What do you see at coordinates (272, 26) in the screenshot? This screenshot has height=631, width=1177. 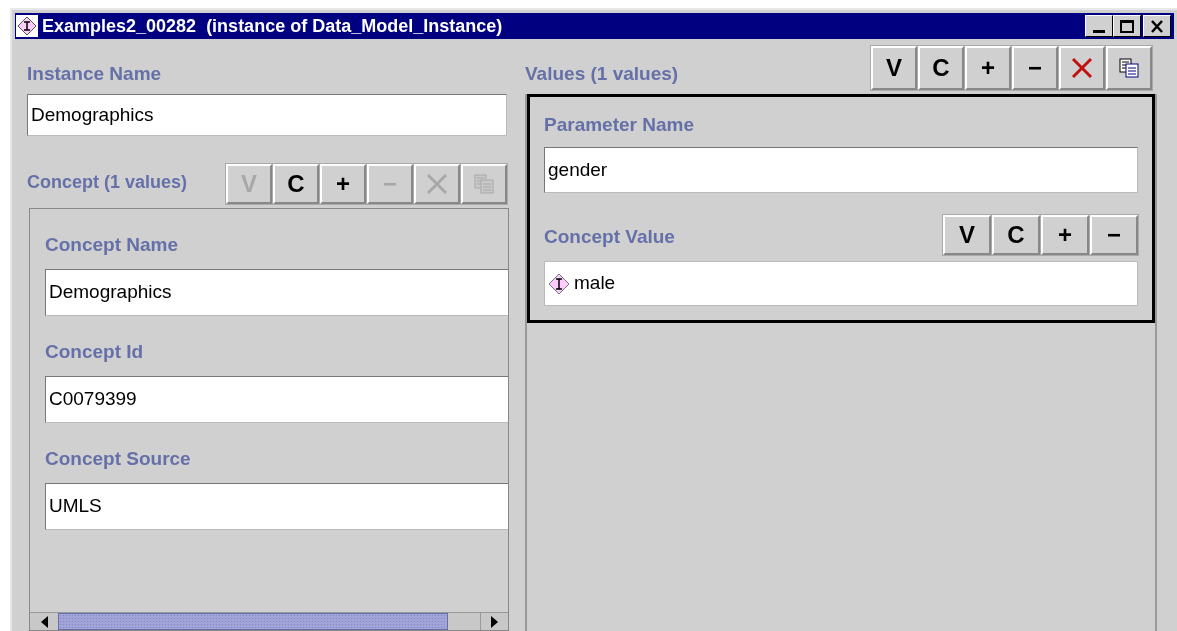 I see `window-title: Examples2_00282 (instance of Data_Model_Instance)` at bounding box center [272, 26].